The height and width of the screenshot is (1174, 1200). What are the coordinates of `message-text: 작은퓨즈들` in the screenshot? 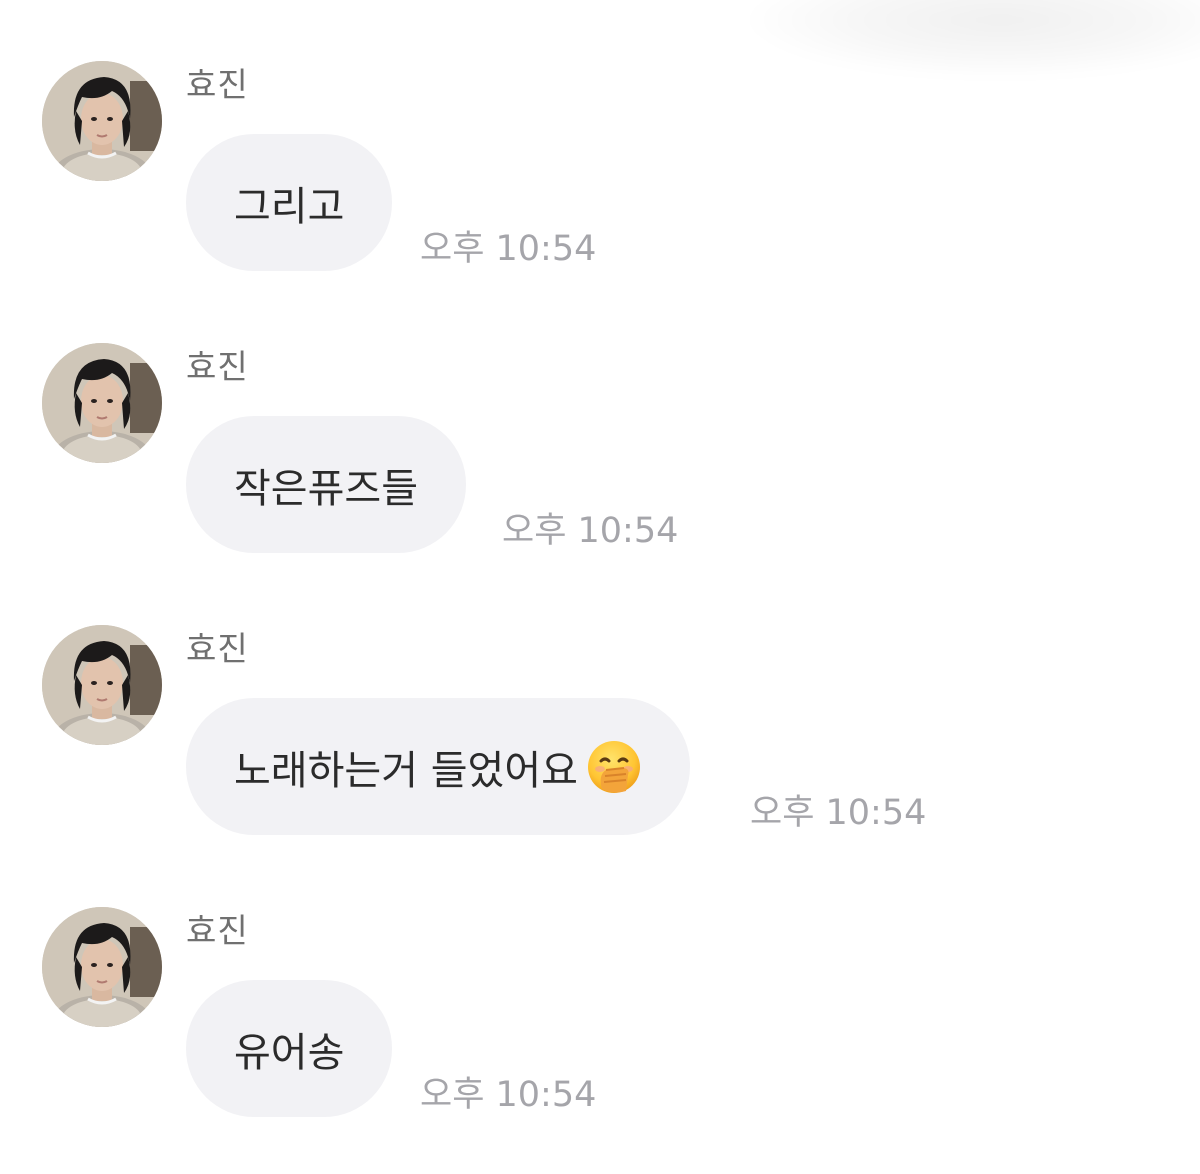 It's located at (326, 488).